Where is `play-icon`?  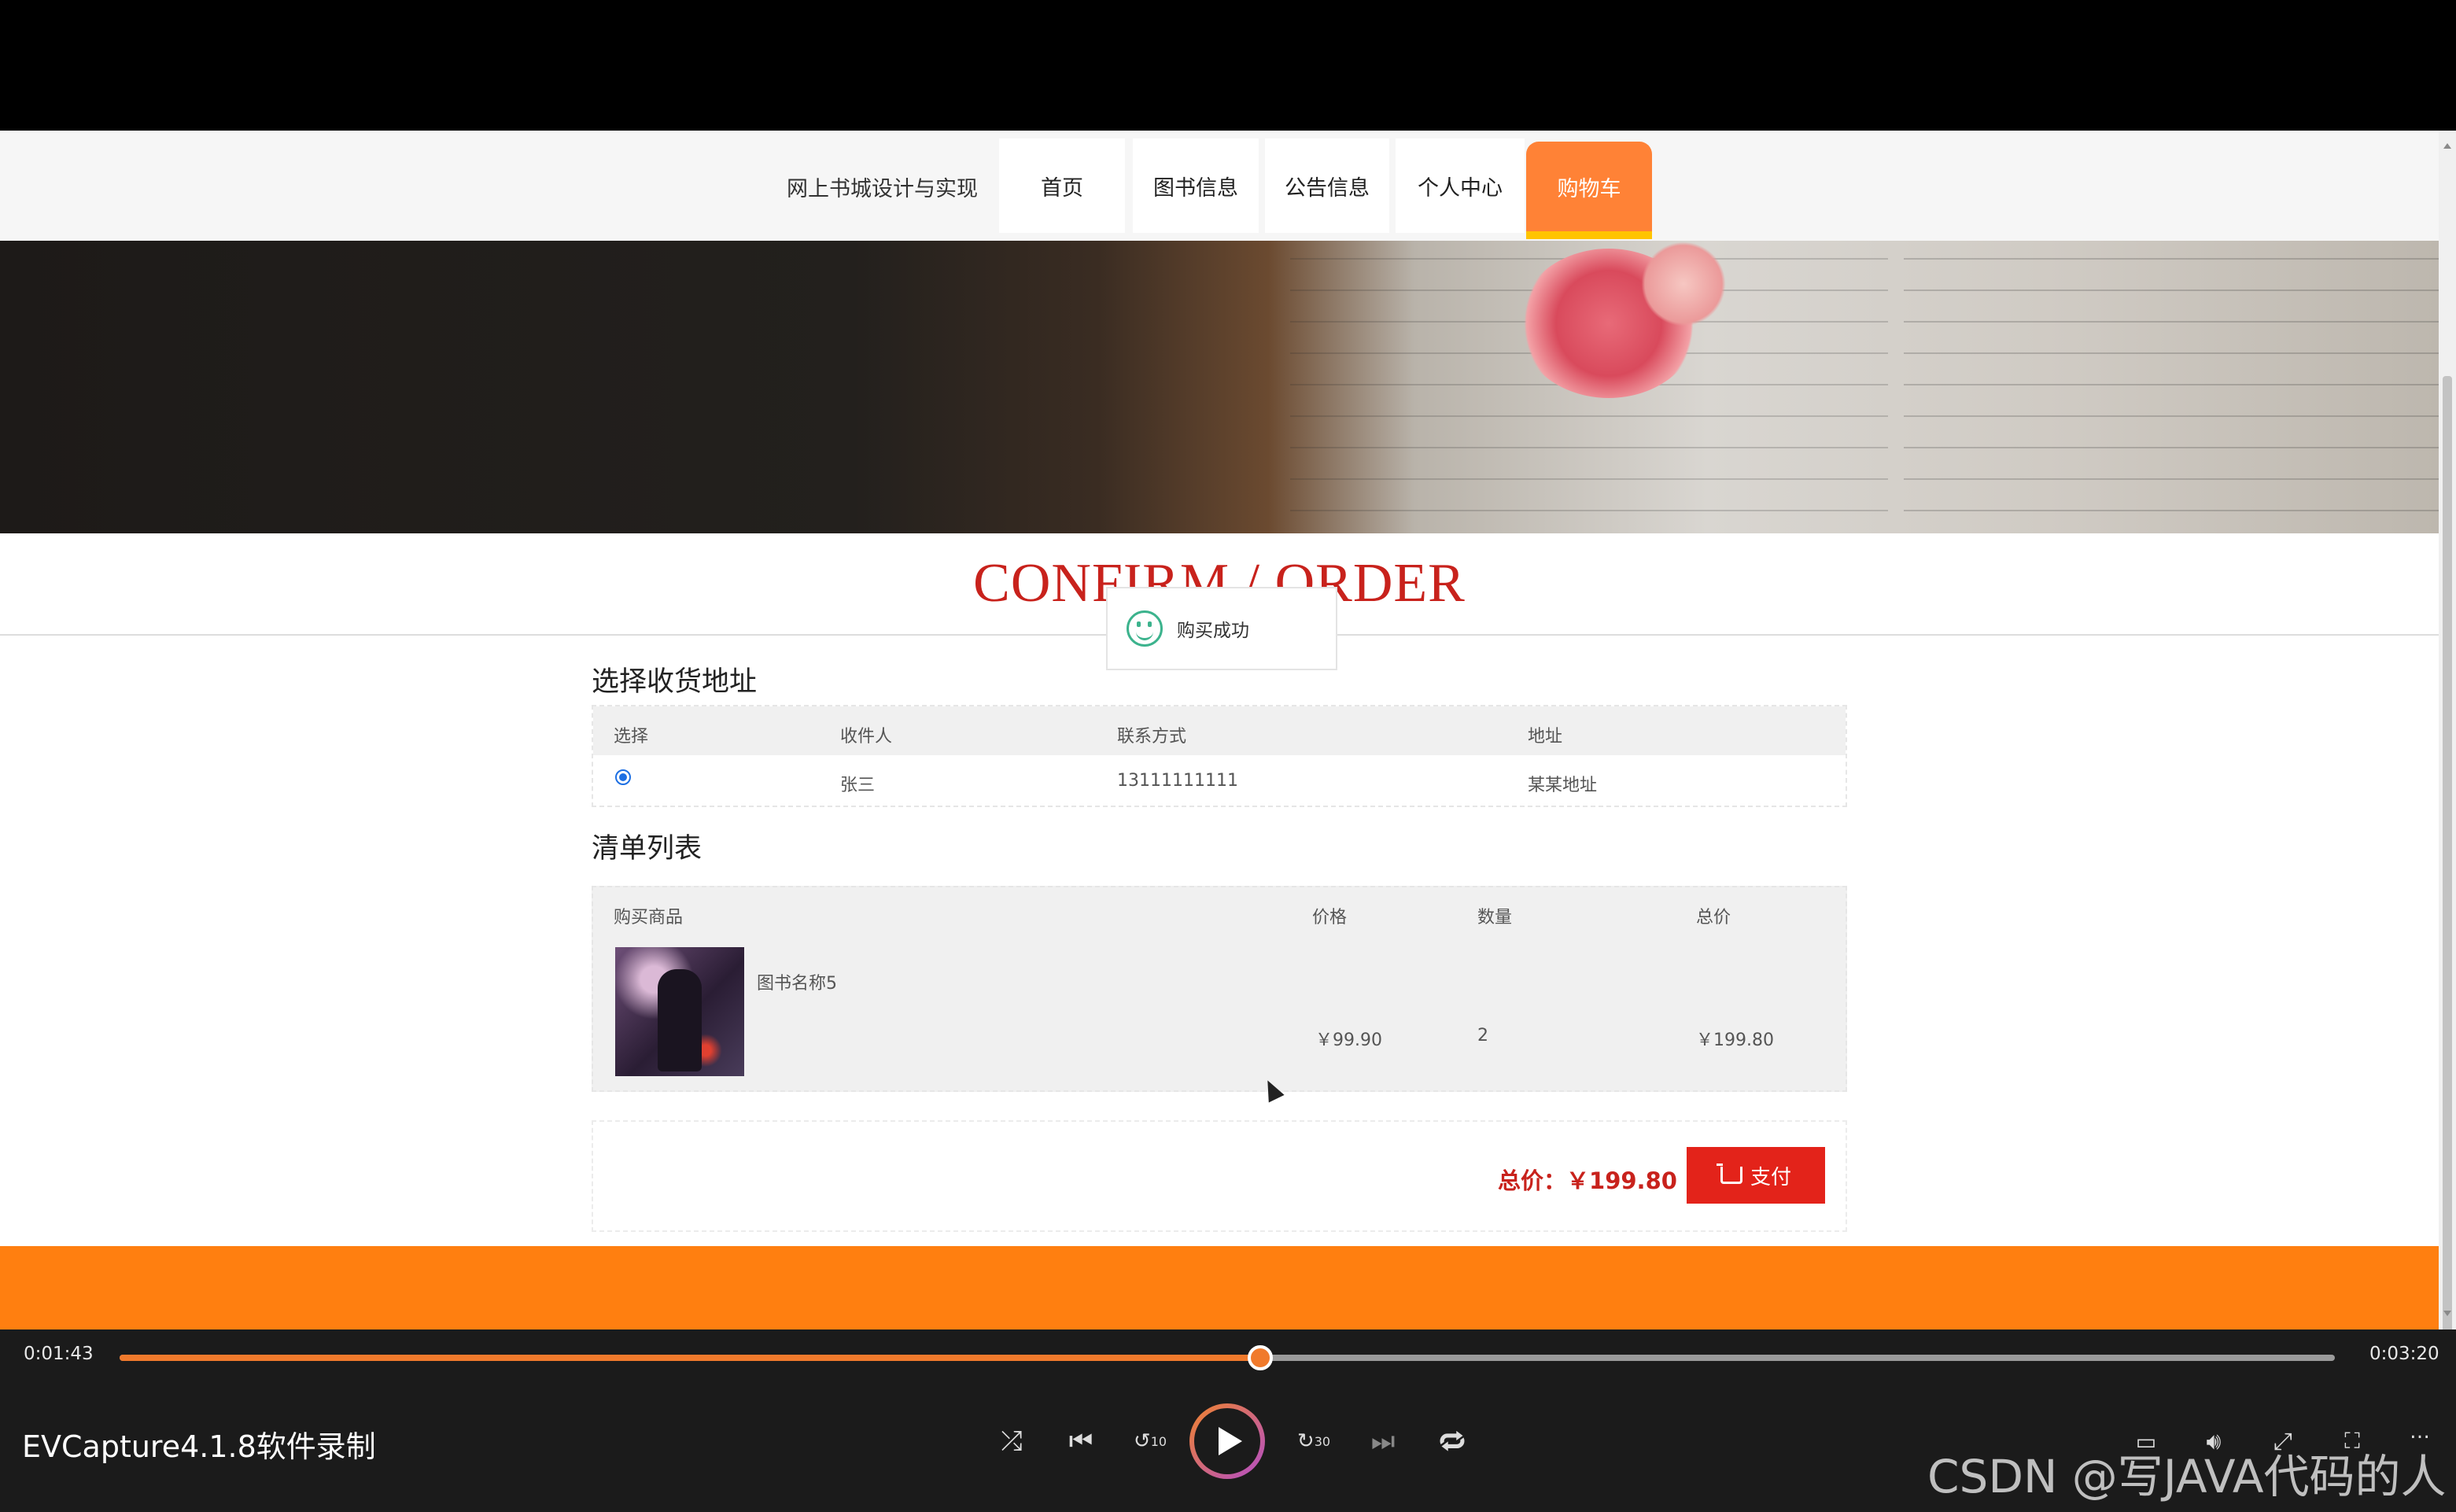 play-icon is located at coordinates (1227, 1441).